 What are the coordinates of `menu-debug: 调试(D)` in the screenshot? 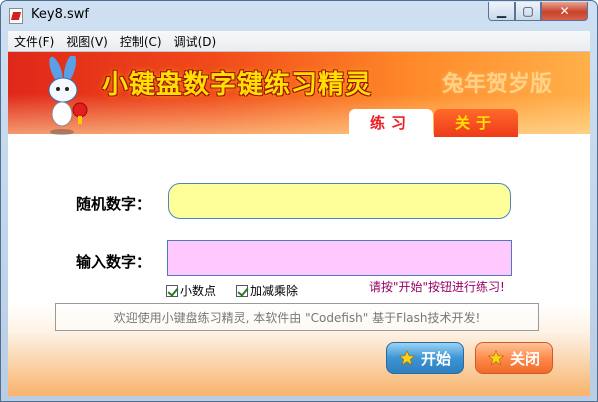 It's located at (195, 41).